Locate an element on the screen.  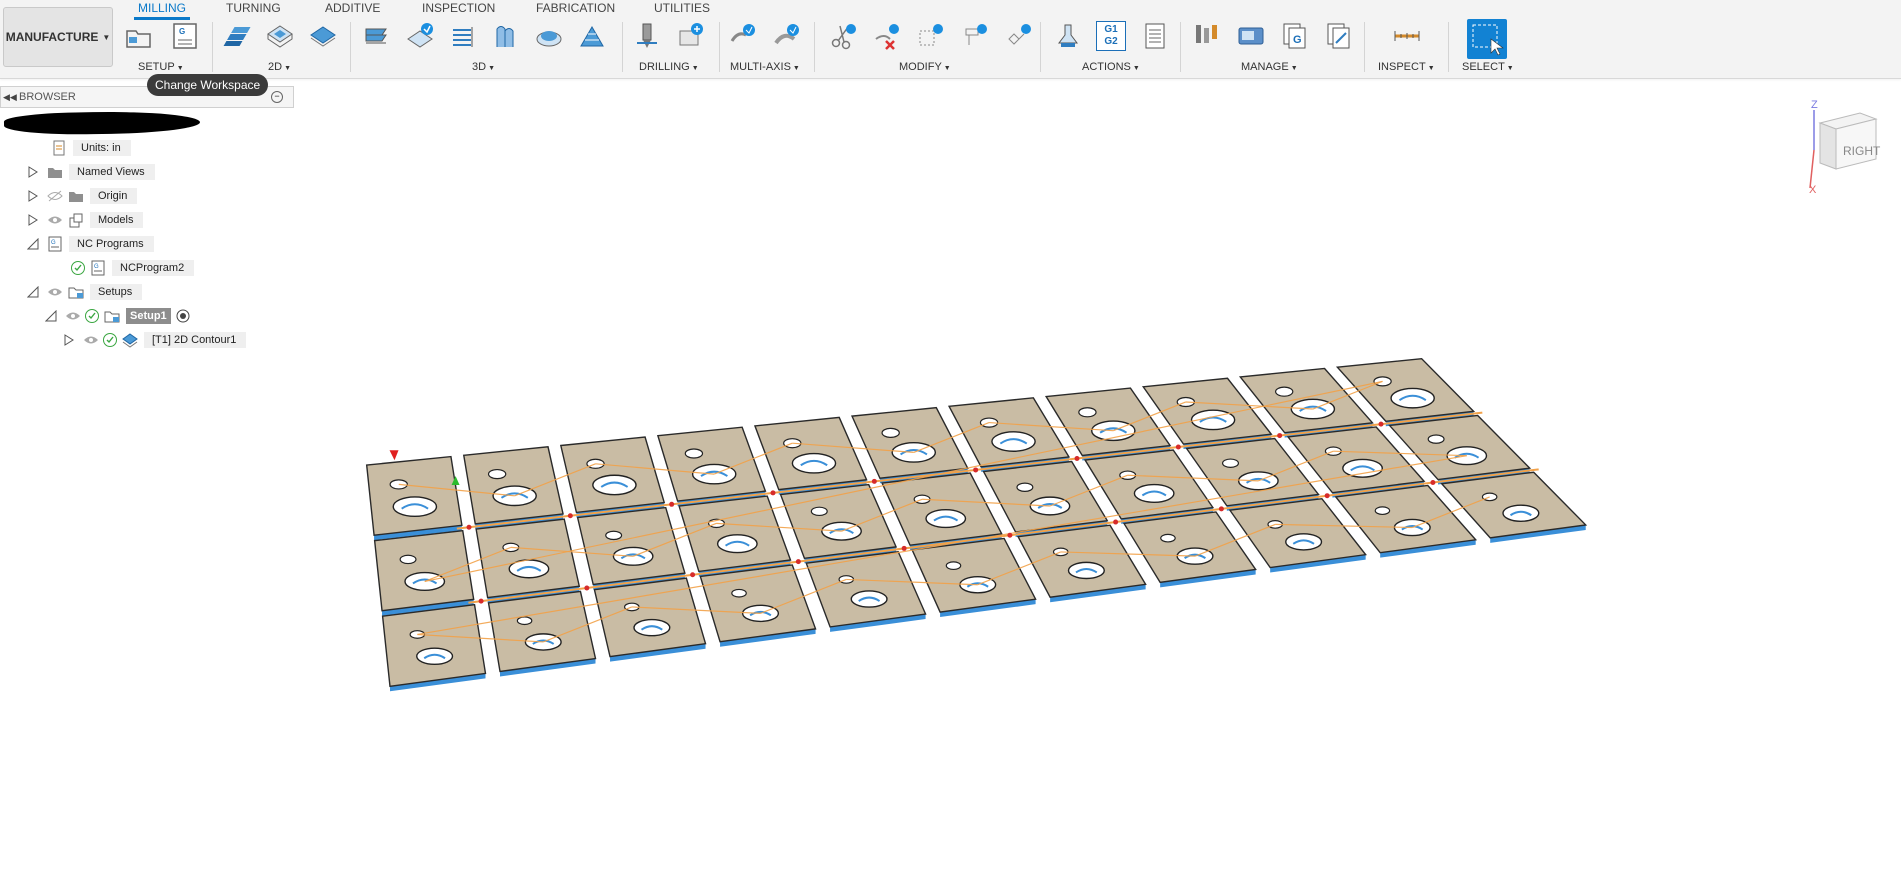
svg-text: G is located at coordinates (182, 31).